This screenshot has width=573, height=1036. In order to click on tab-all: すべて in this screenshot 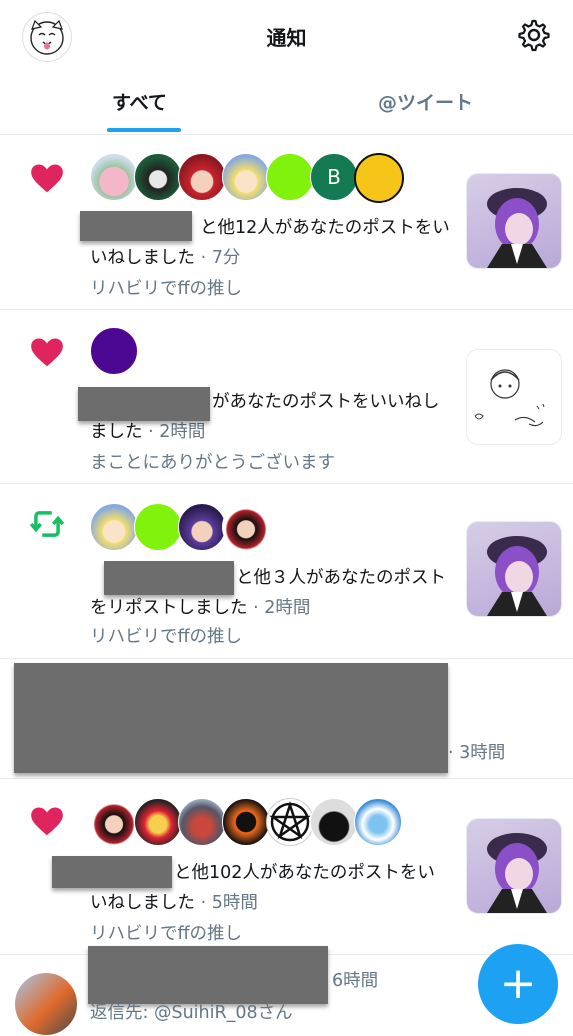, I will do `click(139, 101)`.